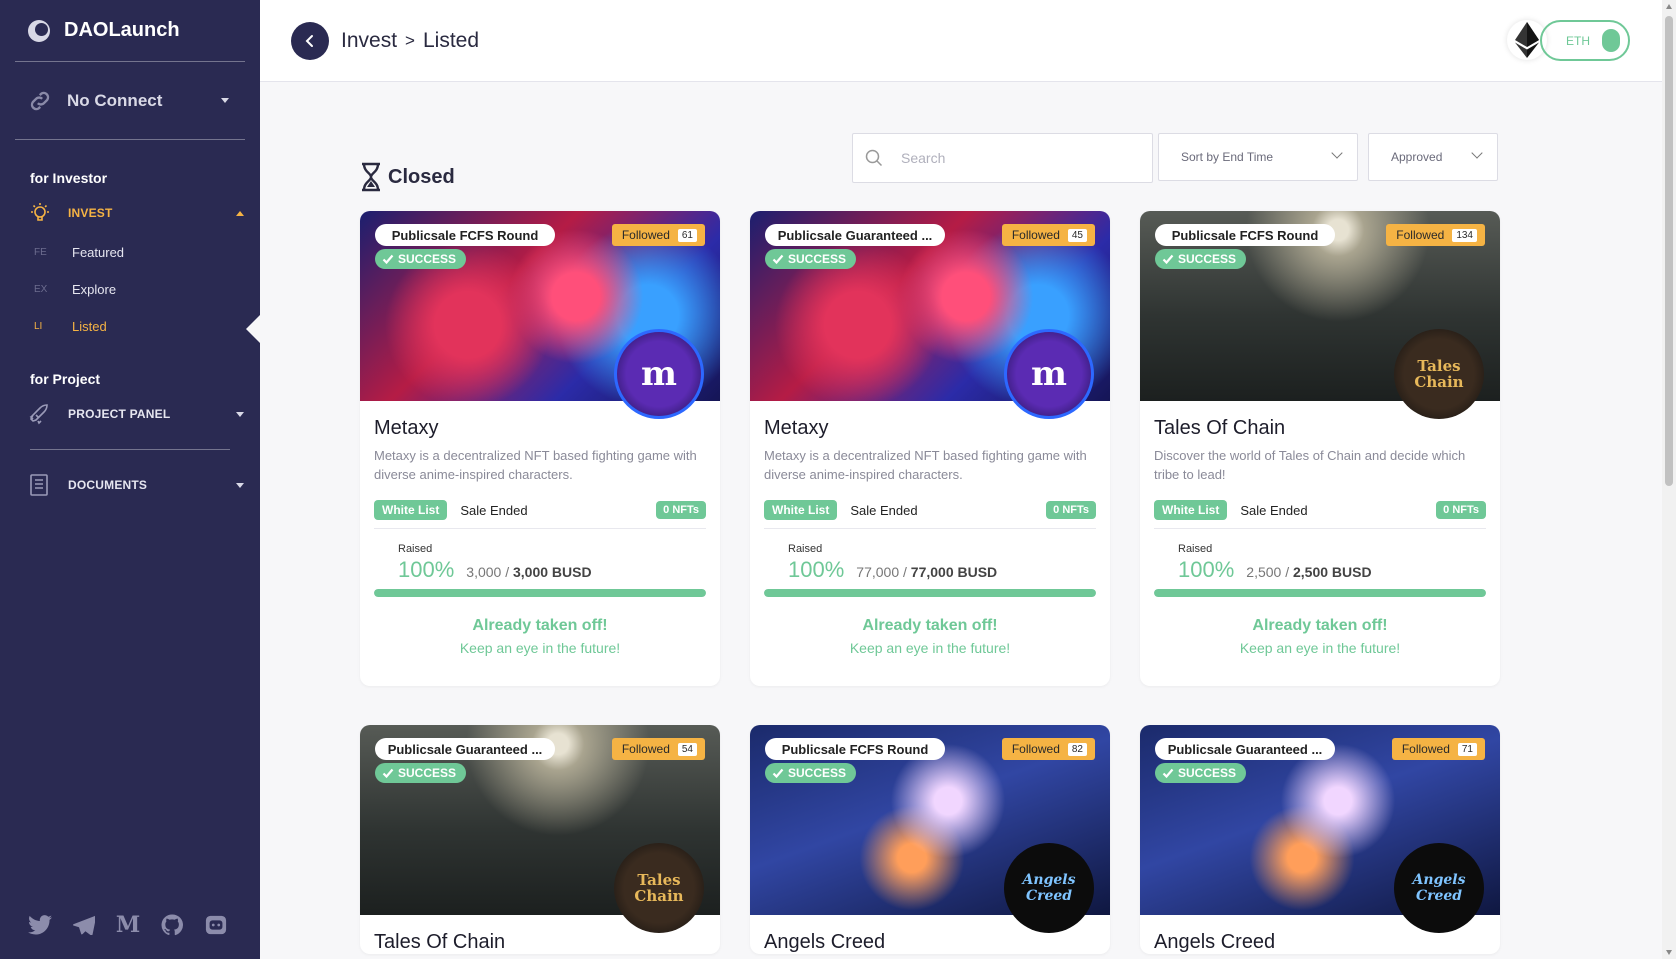 The height and width of the screenshot is (959, 1676). What do you see at coordinates (805, 549) in the screenshot?
I see `raised-label: Raised` at bounding box center [805, 549].